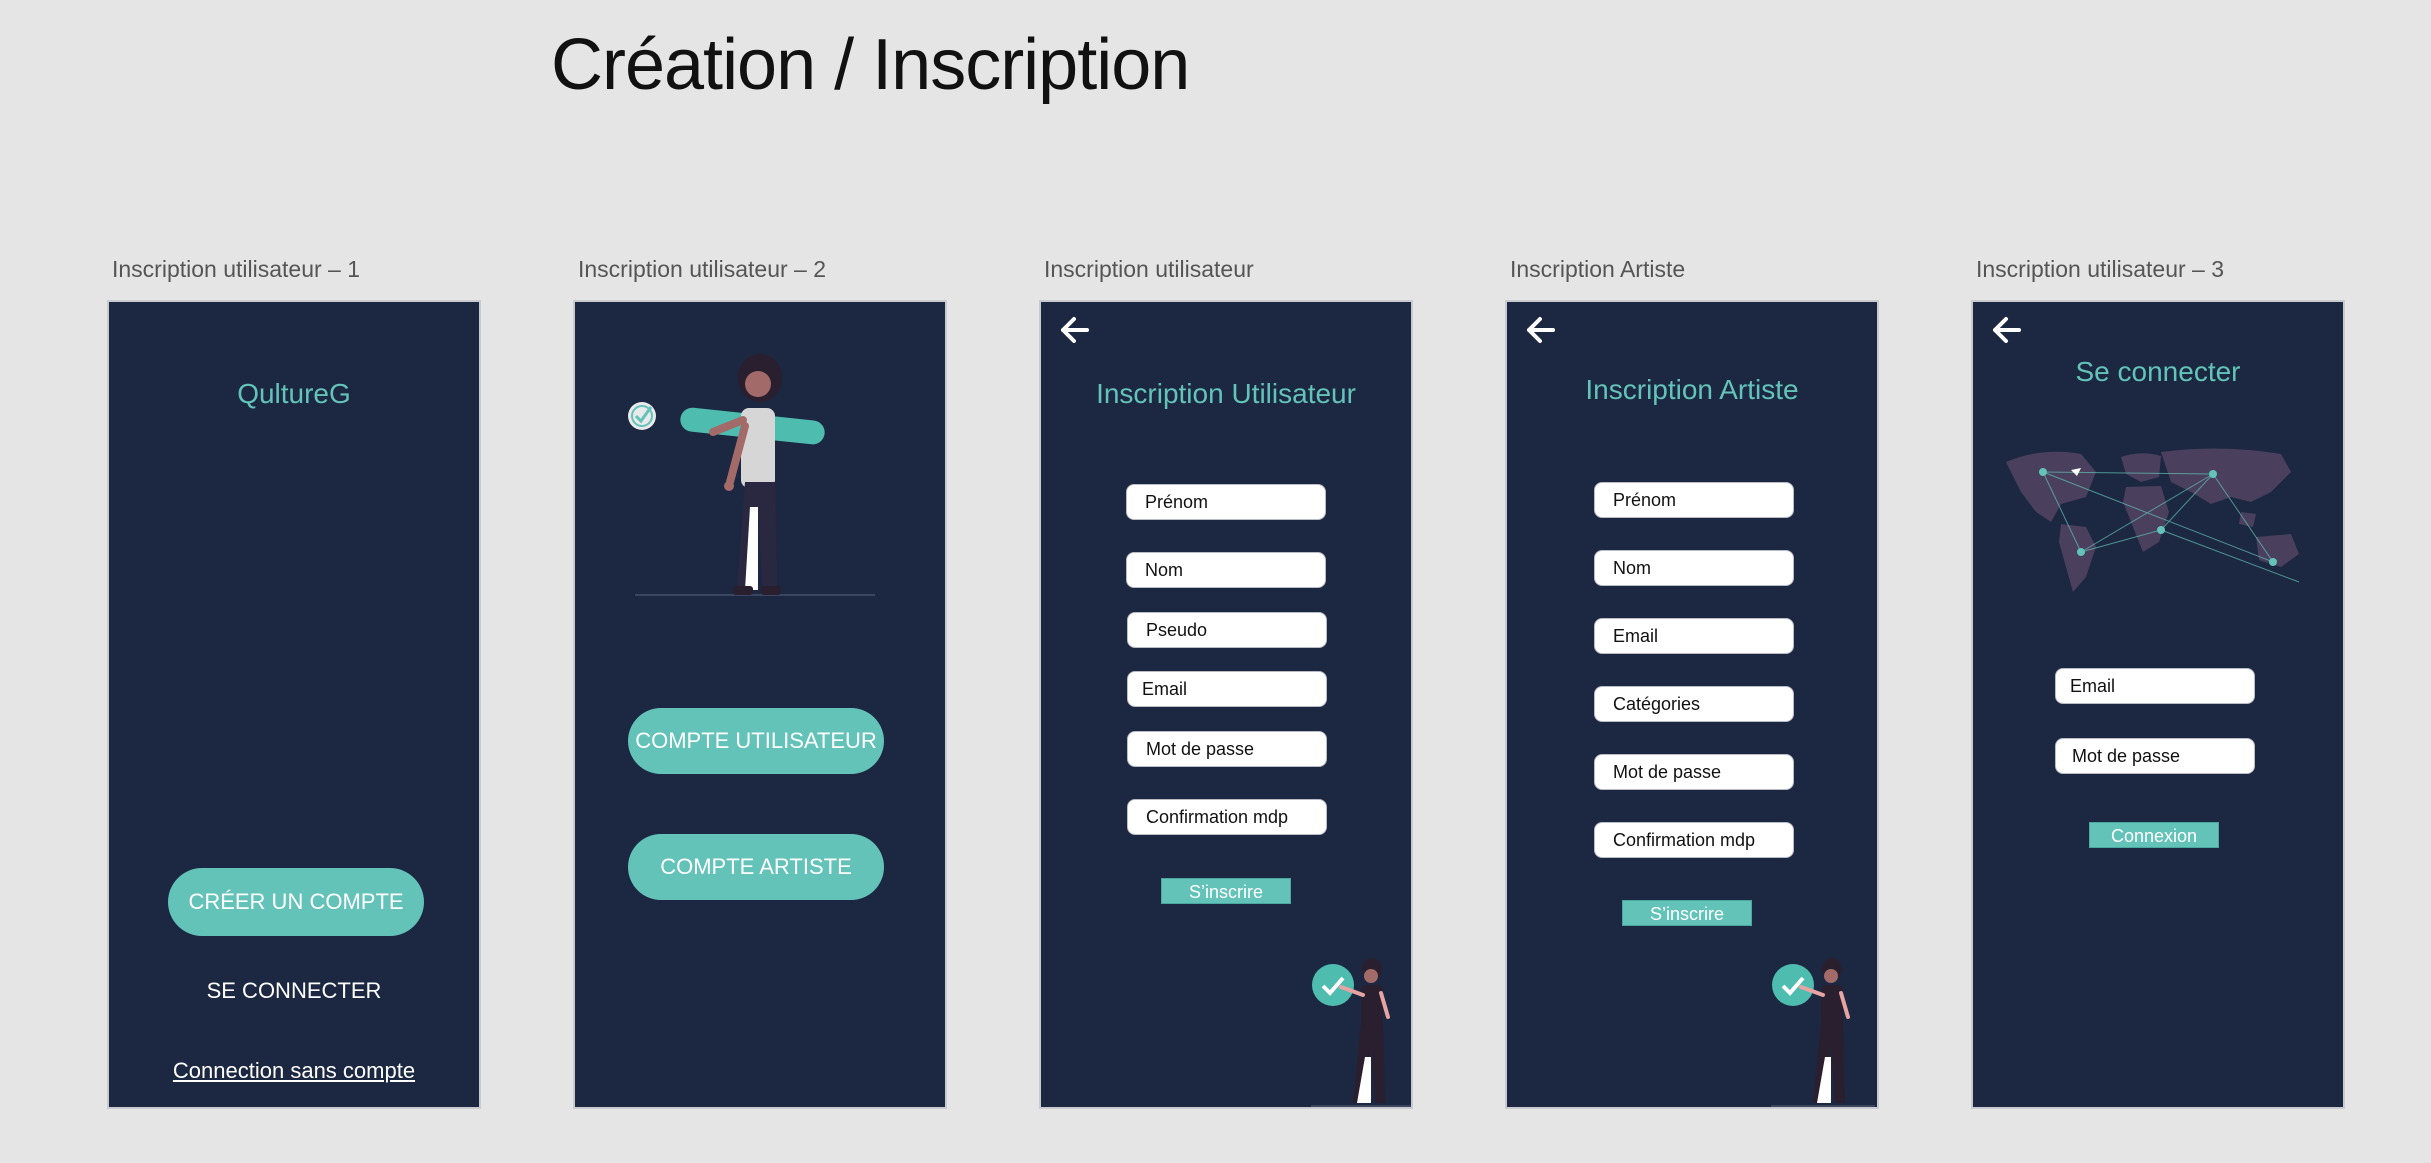 This screenshot has height=1163, width=2431. I want to click on username-field: Pseudo, so click(1227, 630).